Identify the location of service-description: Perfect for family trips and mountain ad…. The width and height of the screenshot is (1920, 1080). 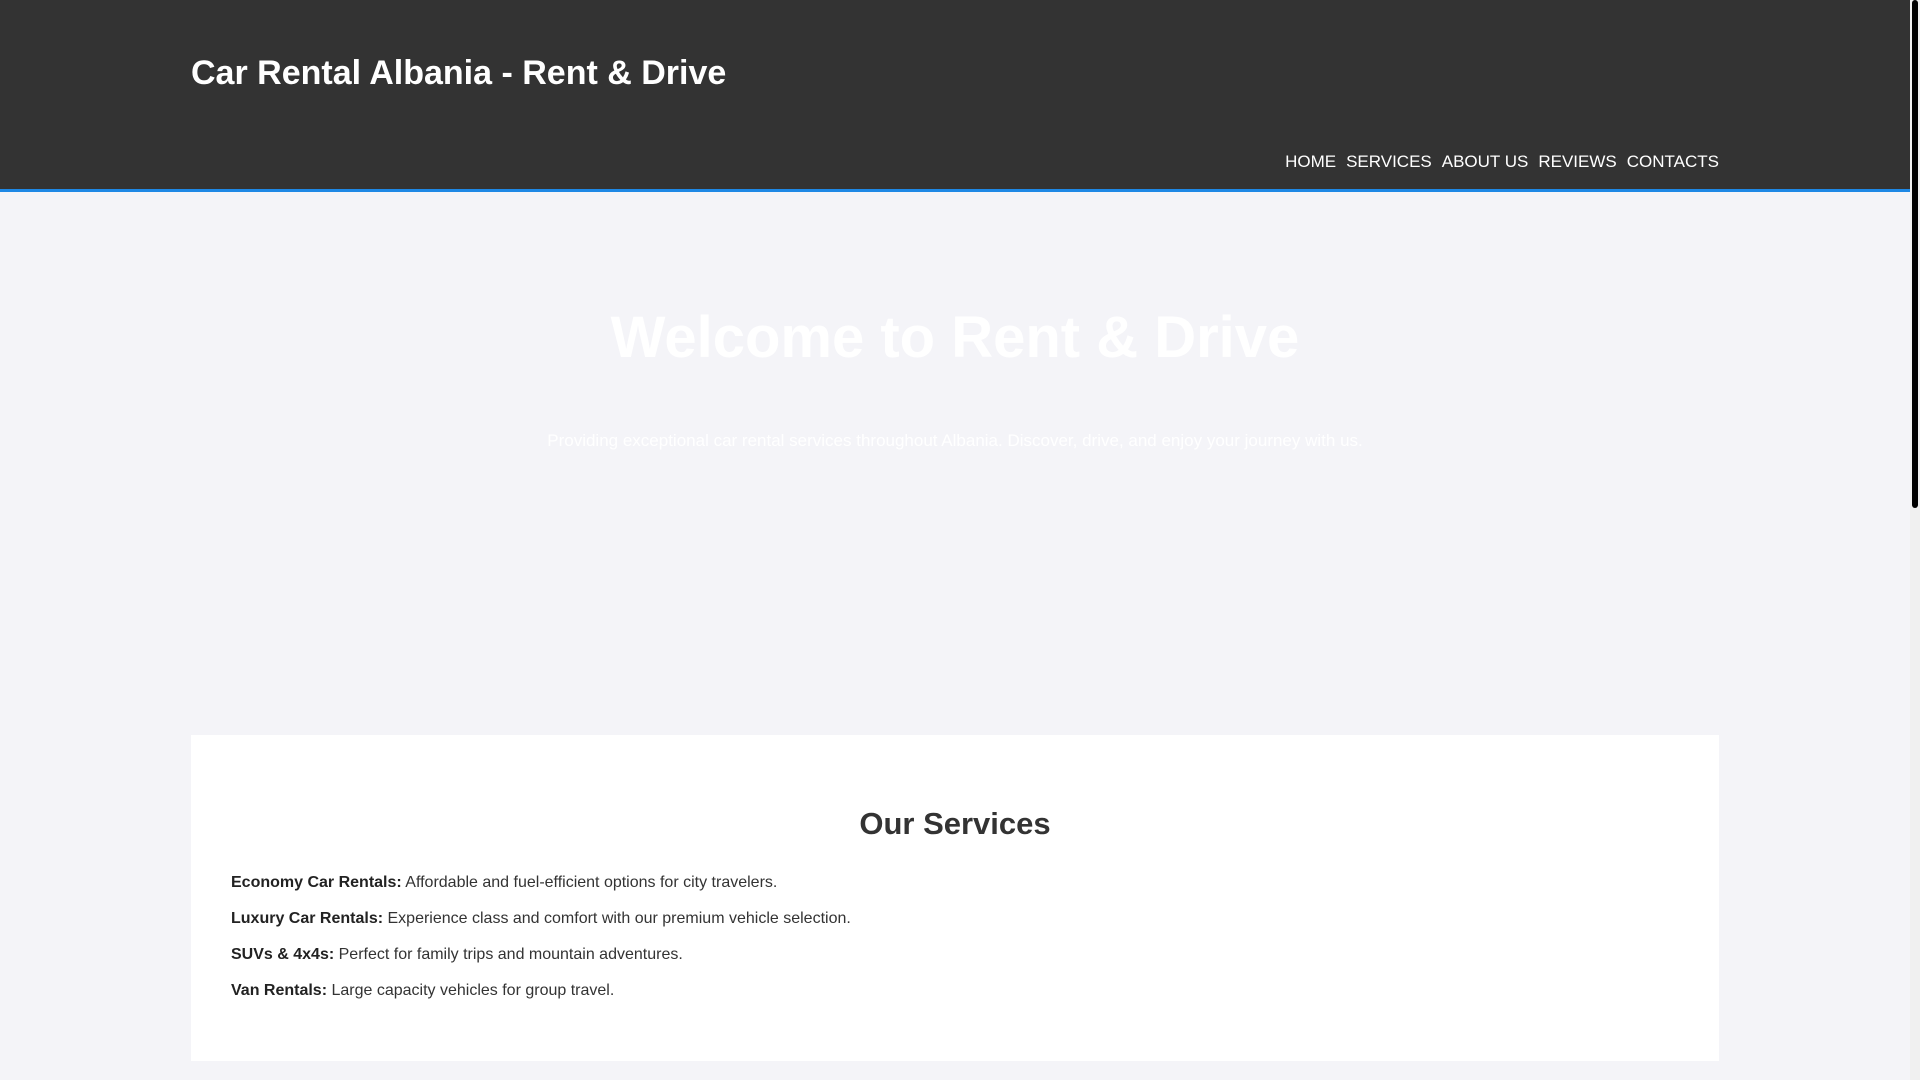
(508, 954).